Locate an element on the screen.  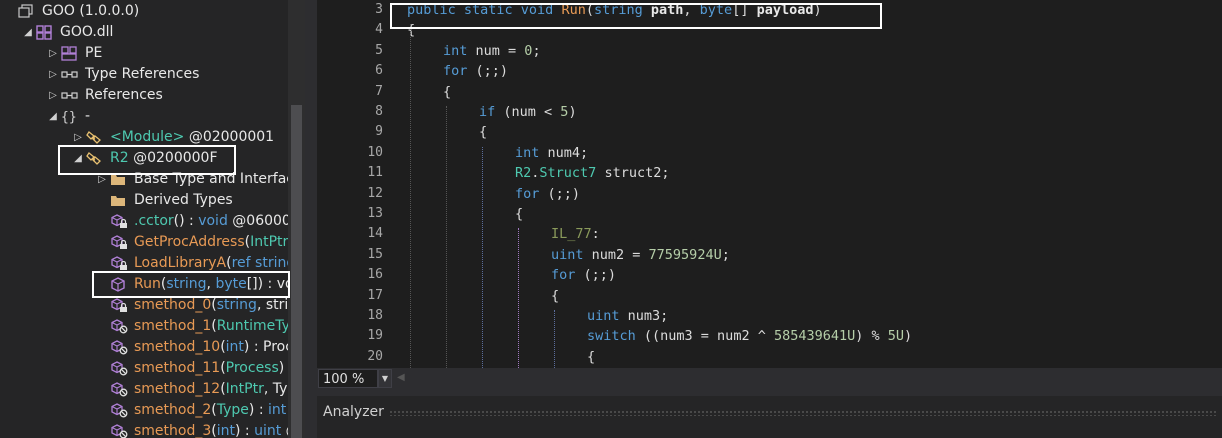
tree-node-label: smethod_1(RuntimeType) : void is located at coordinates (219, 326).